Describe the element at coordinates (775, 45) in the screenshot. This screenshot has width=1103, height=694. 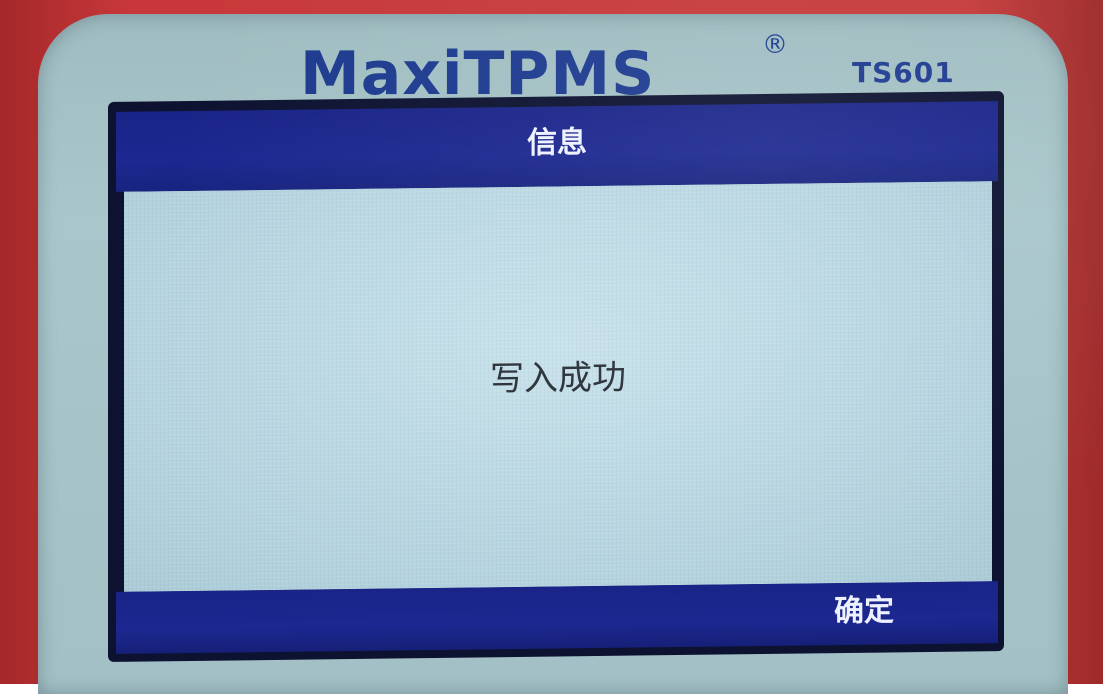
I see `registered-mark: ®` at that location.